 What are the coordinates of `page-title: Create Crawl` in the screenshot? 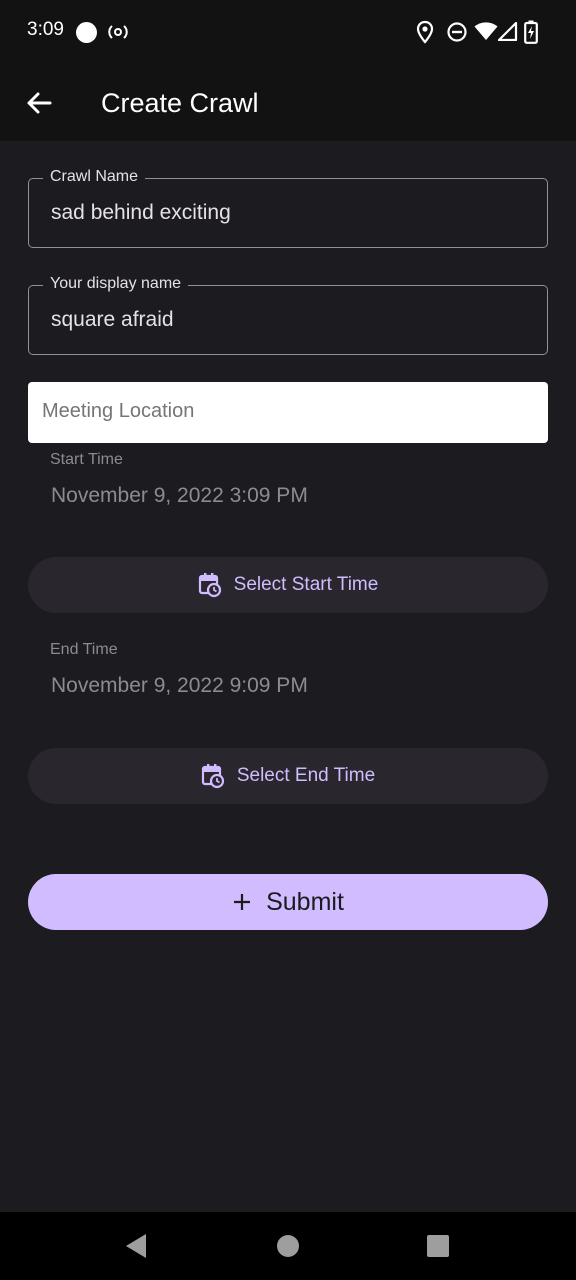 It's located at (180, 103).